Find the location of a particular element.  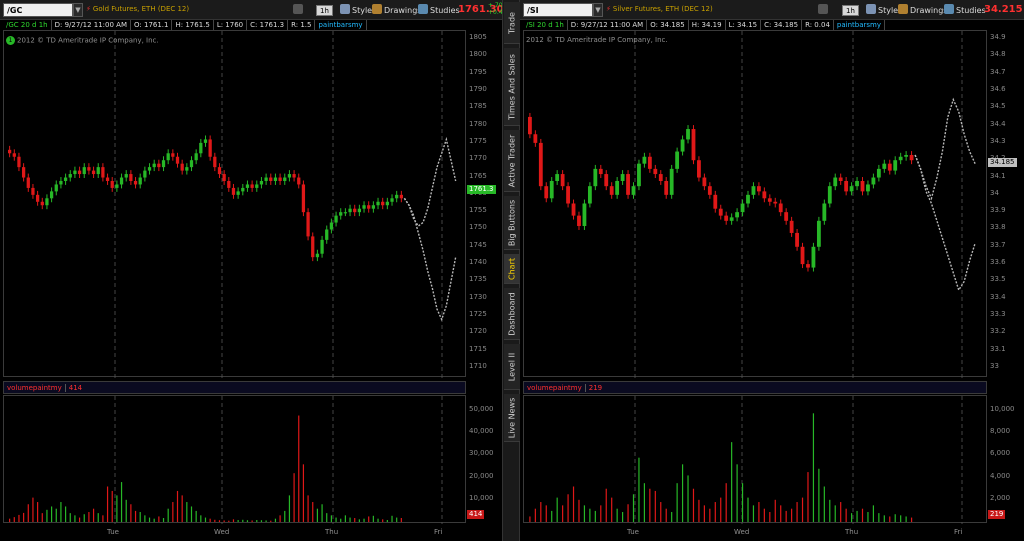

side-tab-level-ii: Level II is located at coordinates (512, 367).